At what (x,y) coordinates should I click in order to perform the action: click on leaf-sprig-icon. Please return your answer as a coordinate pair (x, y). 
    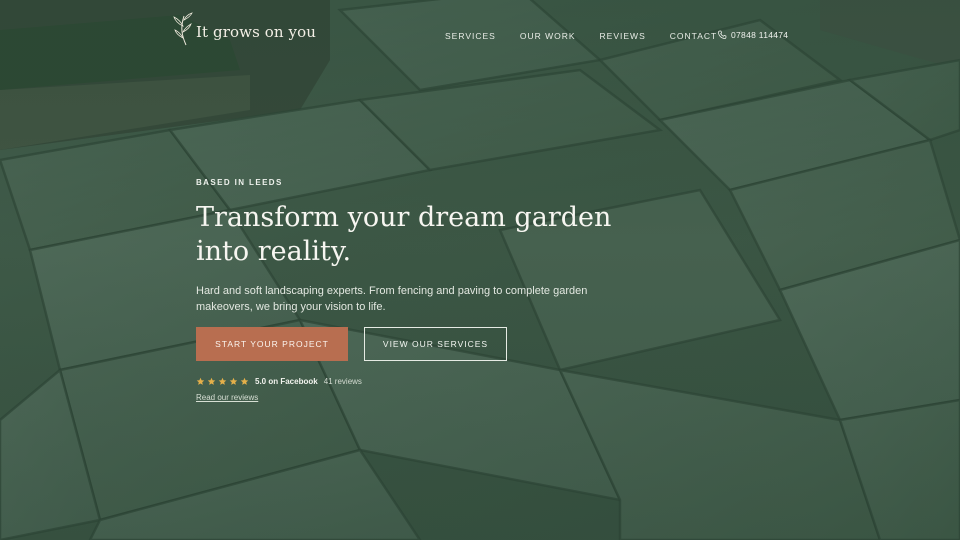
    Looking at the image, I should click on (183, 29).